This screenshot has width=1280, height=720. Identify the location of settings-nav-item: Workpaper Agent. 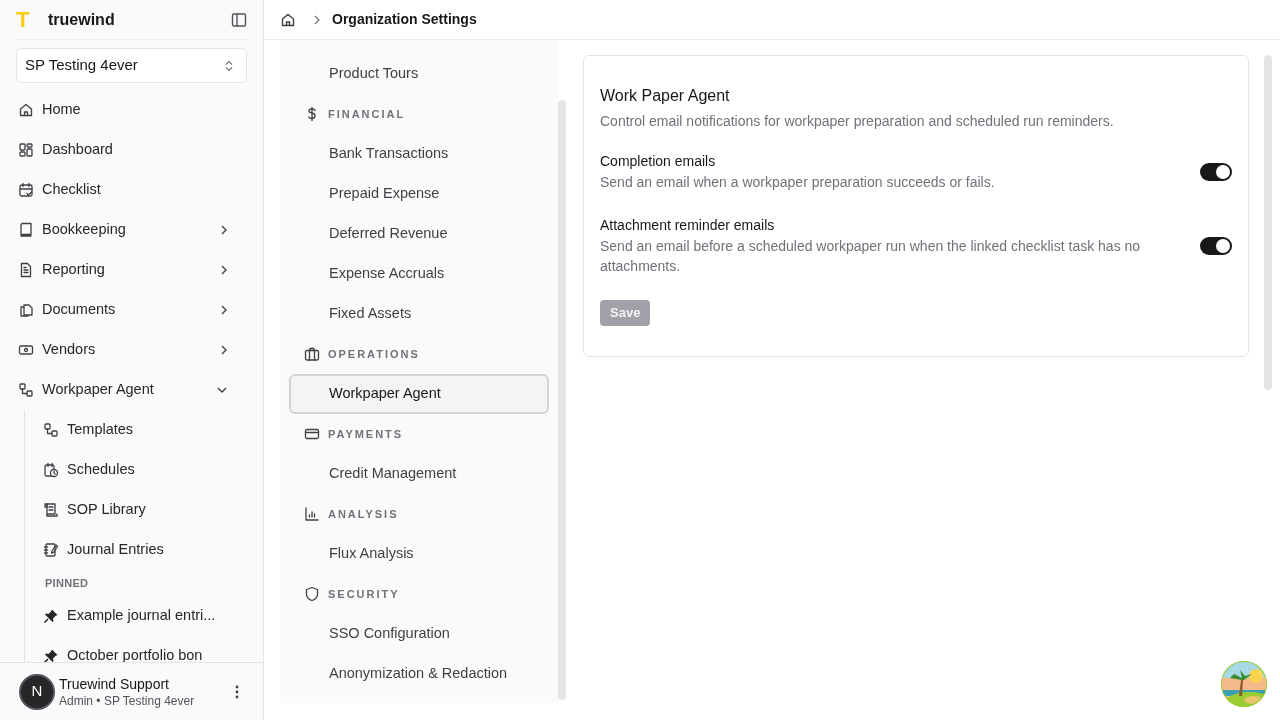
(419, 394).